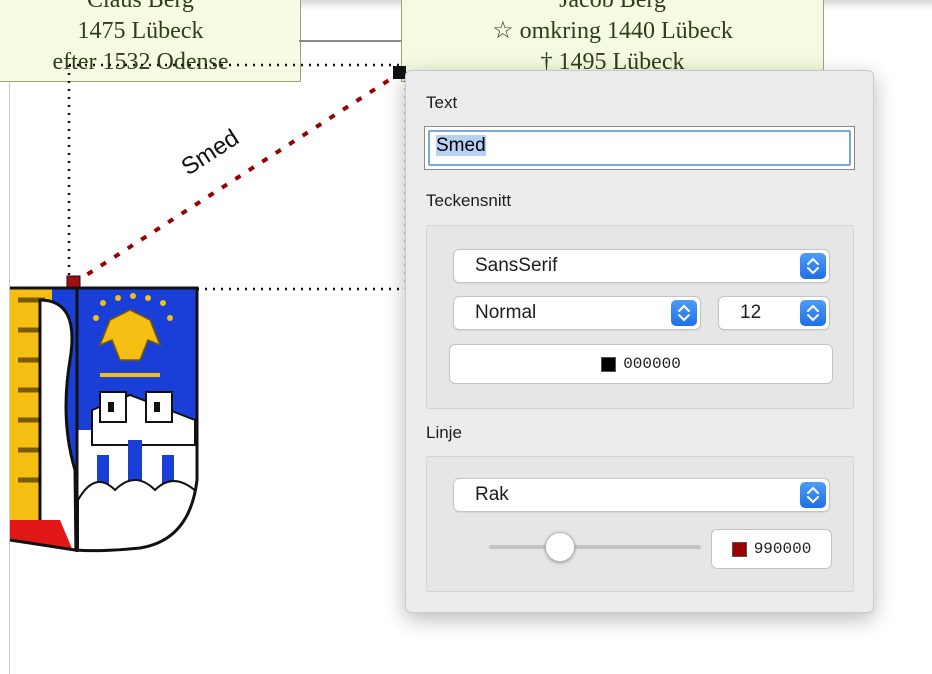 This screenshot has height=674, width=932. I want to click on font-section-label: Teckensnitt, so click(469, 200).